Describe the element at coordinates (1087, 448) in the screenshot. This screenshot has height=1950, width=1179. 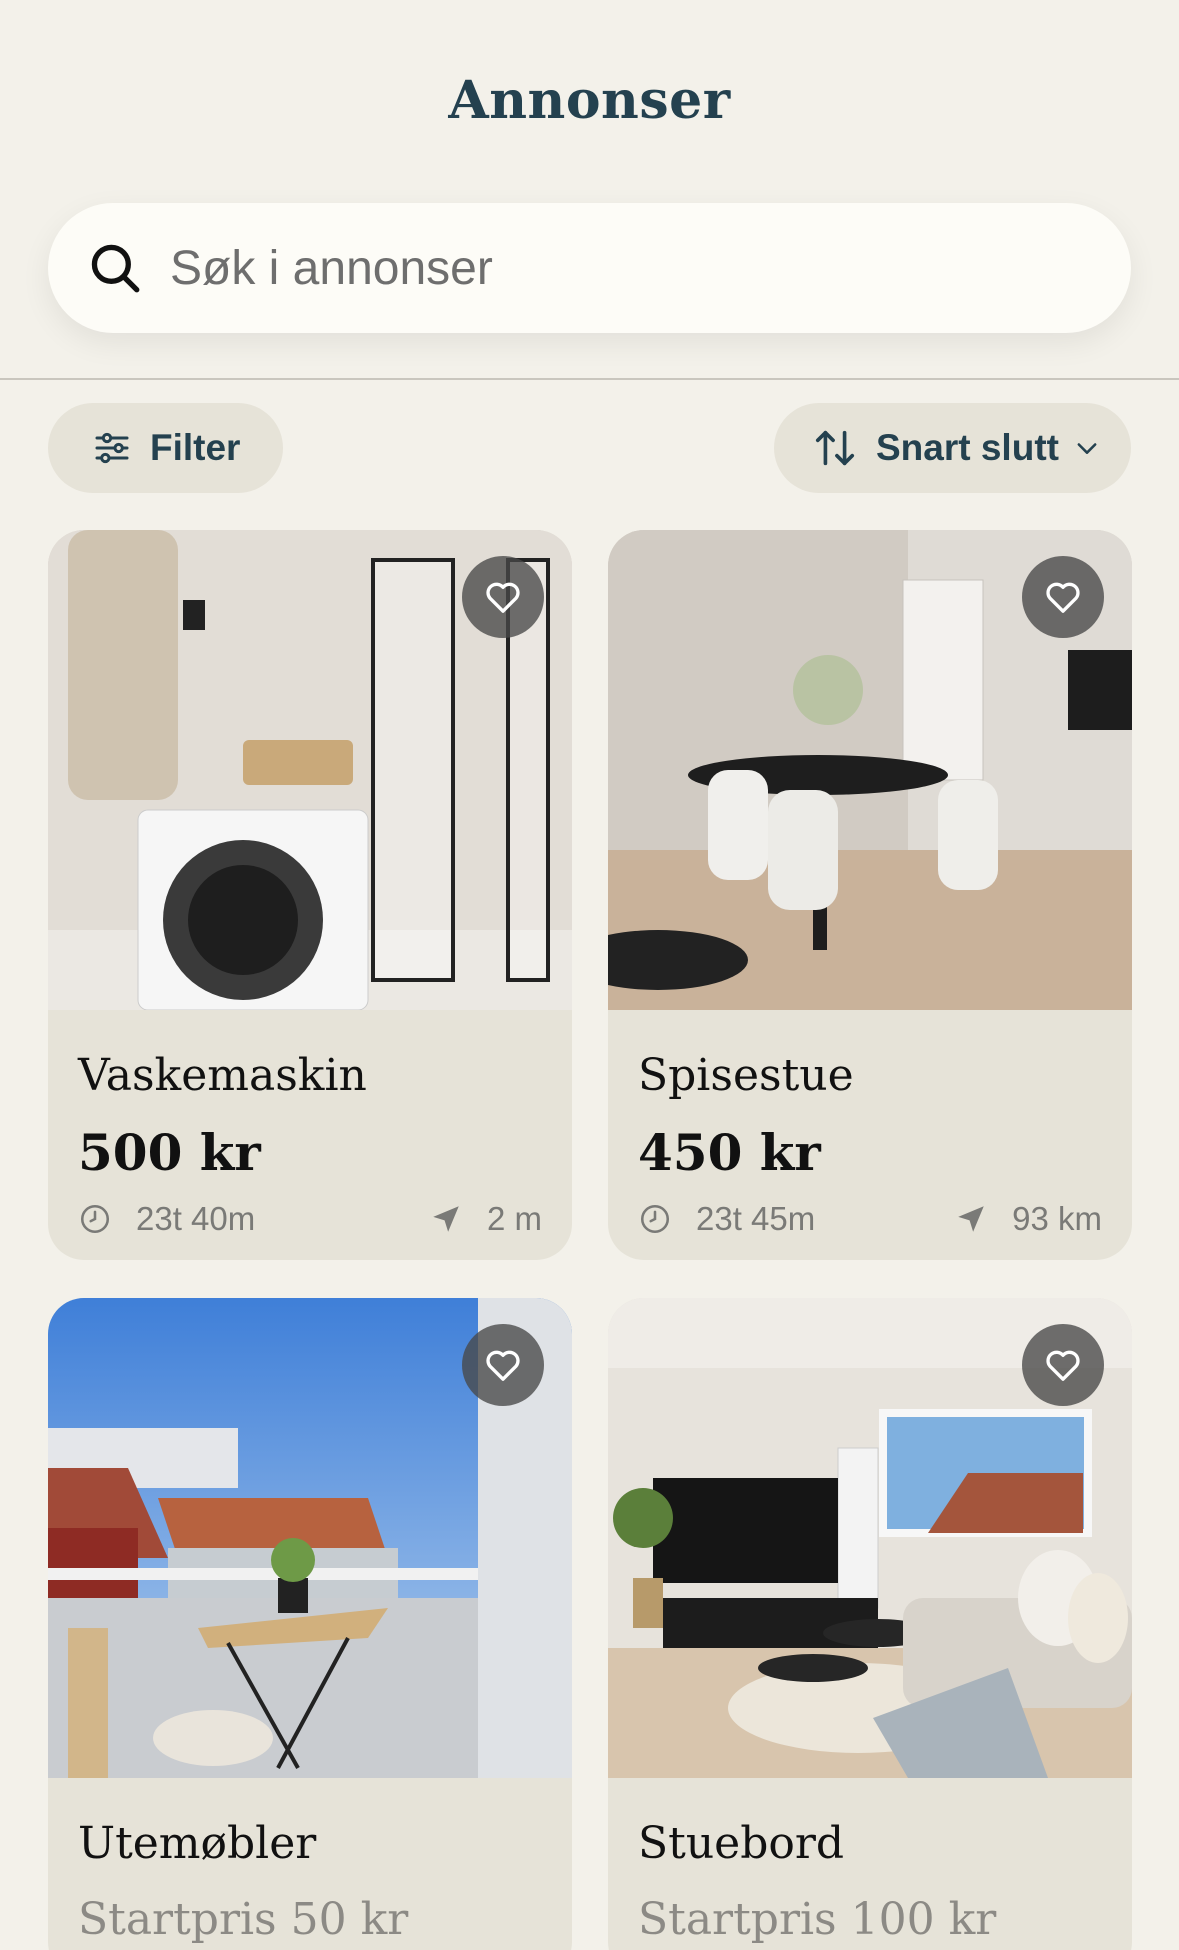
I see `chevron-down-icon` at that location.